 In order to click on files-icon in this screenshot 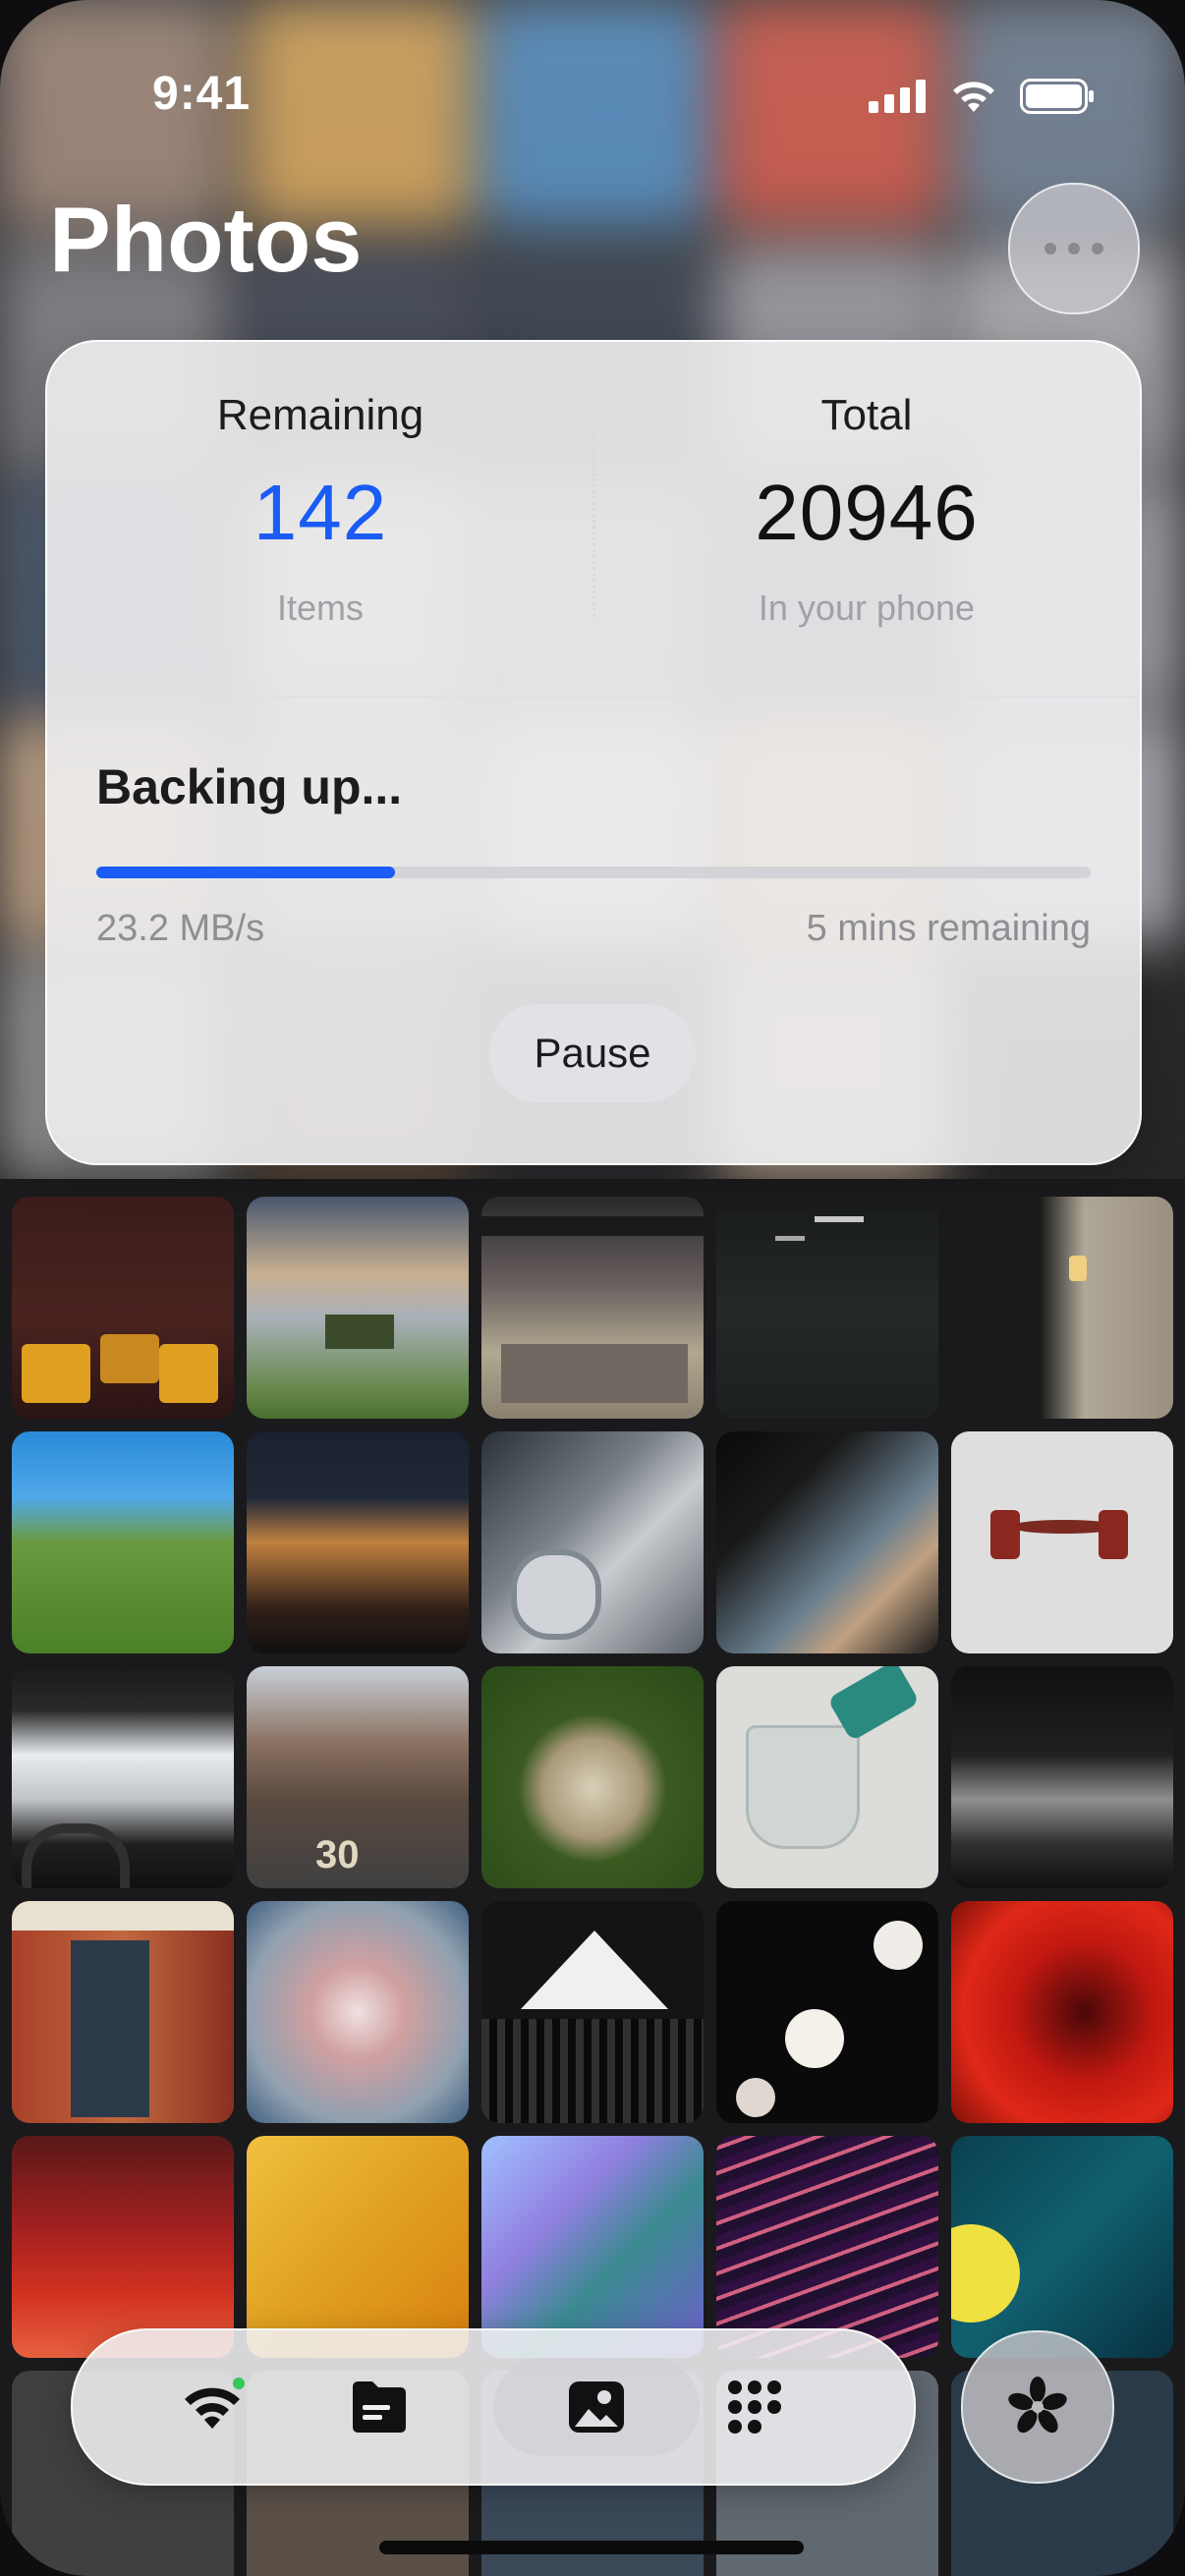, I will do `click(380, 2407)`.